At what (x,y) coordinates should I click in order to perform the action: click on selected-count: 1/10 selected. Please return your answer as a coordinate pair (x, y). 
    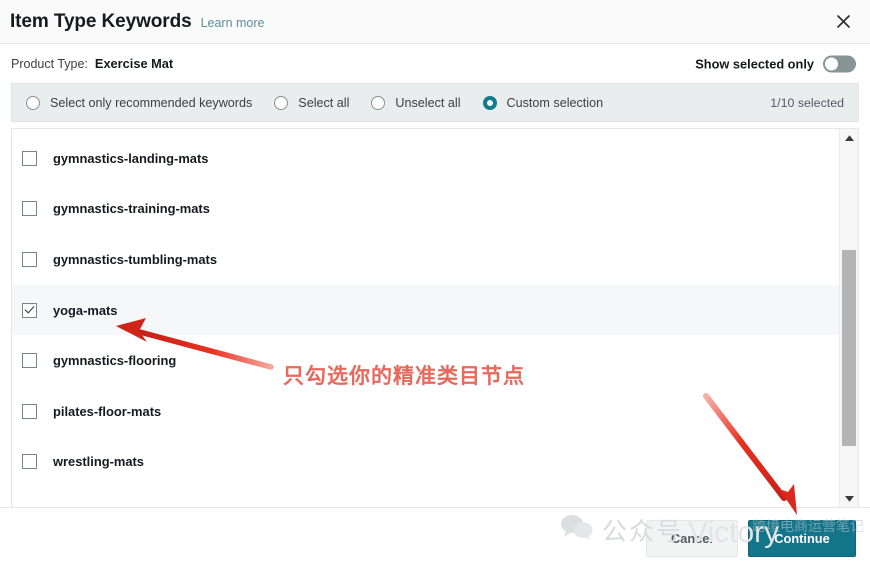
    Looking at the image, I should click on (807, 102).